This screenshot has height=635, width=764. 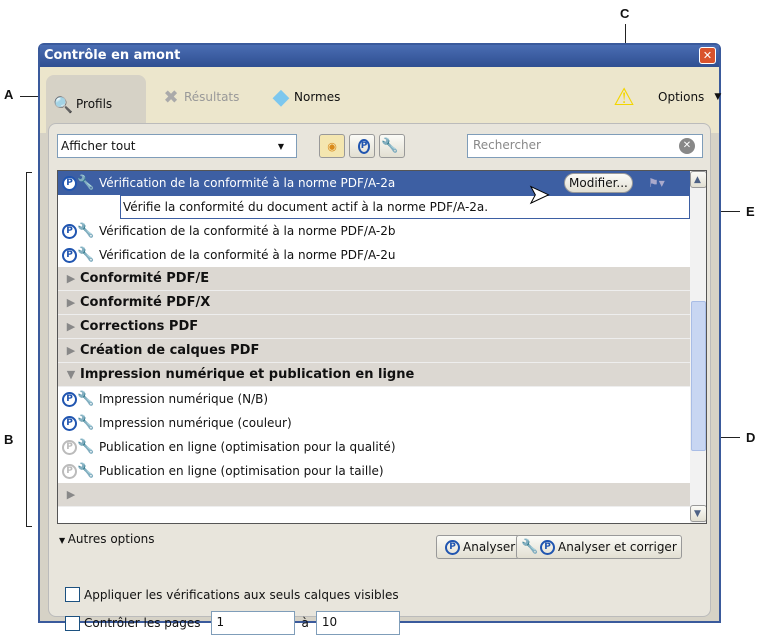 What do you see at coordinates (281, 97) in the screenshot?
I see `diamond-icon: ◆` at bounding box center [281, 97].